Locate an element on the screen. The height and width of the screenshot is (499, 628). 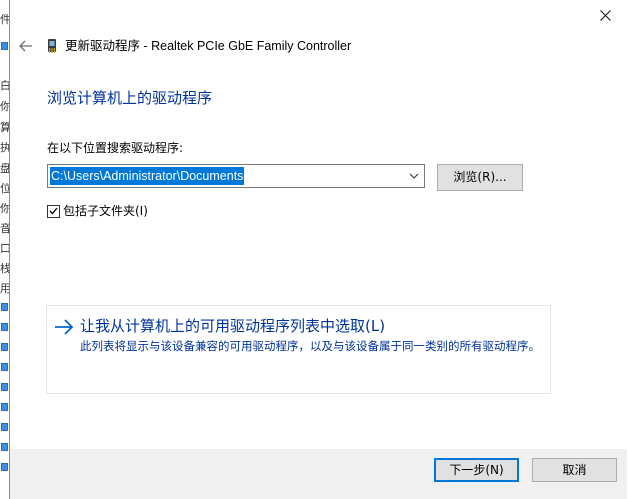
include-subfolders-checkbox: 包括子文件夹(I) is located at coordinates (97, 211).